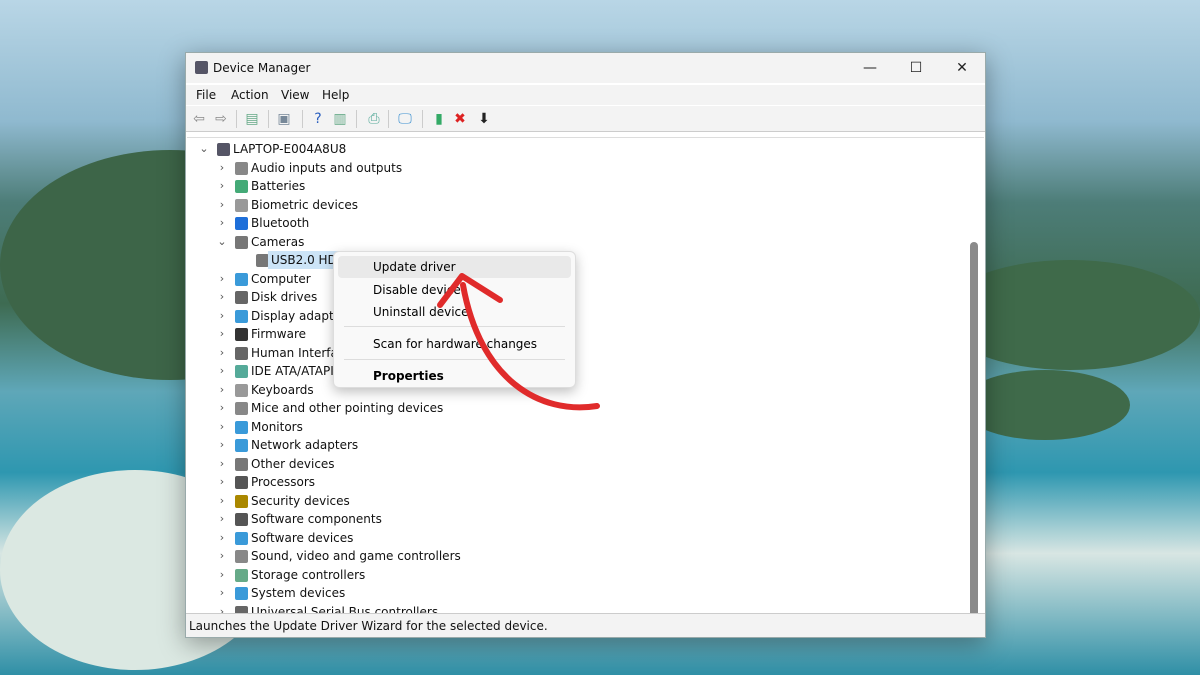 This screenshot has width=1200, height=675. Describe the element at coordinates (518, 342) in the screenshot. I see `annotation-arrow` at that location.